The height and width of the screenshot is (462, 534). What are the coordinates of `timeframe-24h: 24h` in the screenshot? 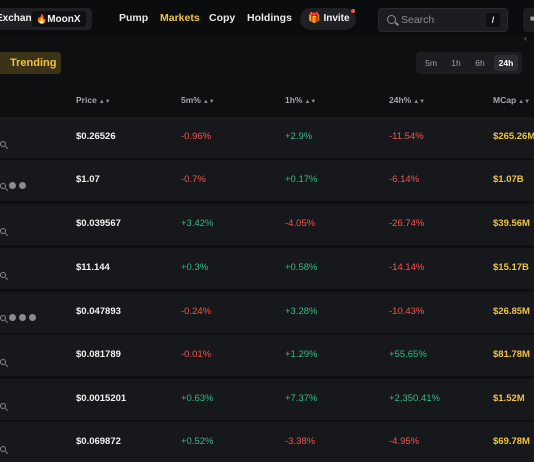 It's located at (506, 63).